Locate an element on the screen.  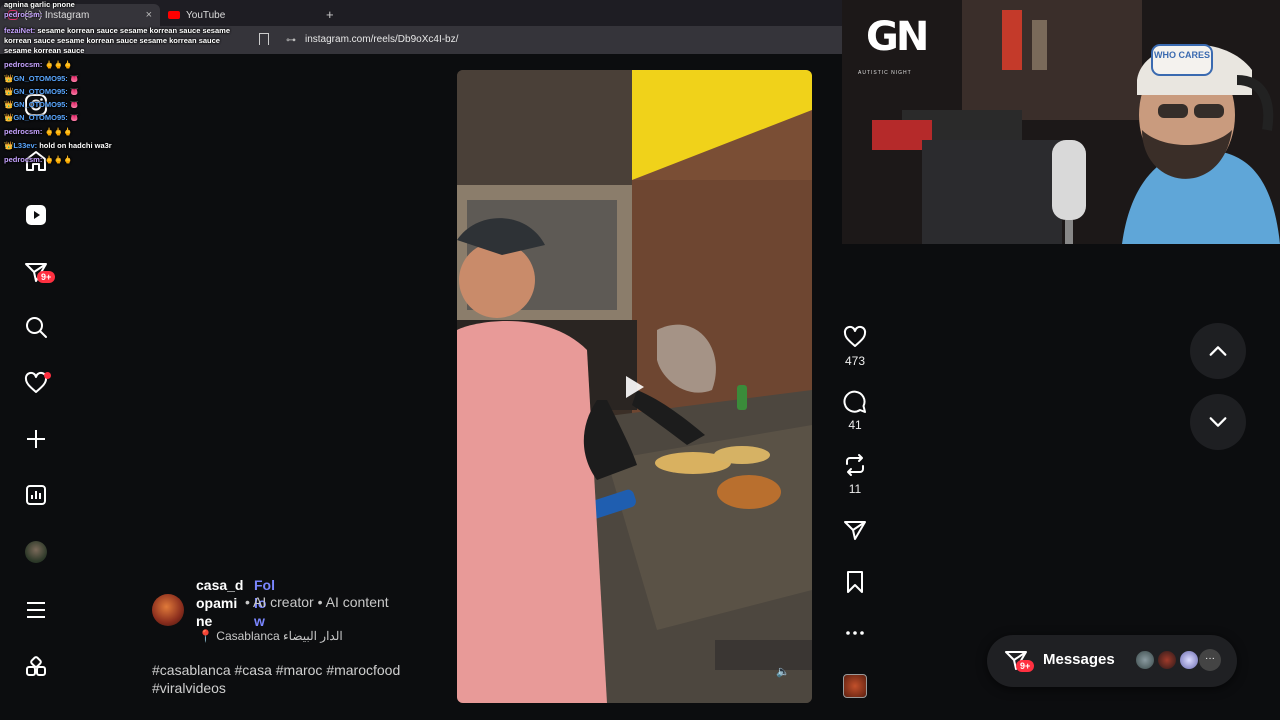
profile-picture is located at coordinates (36, 552).